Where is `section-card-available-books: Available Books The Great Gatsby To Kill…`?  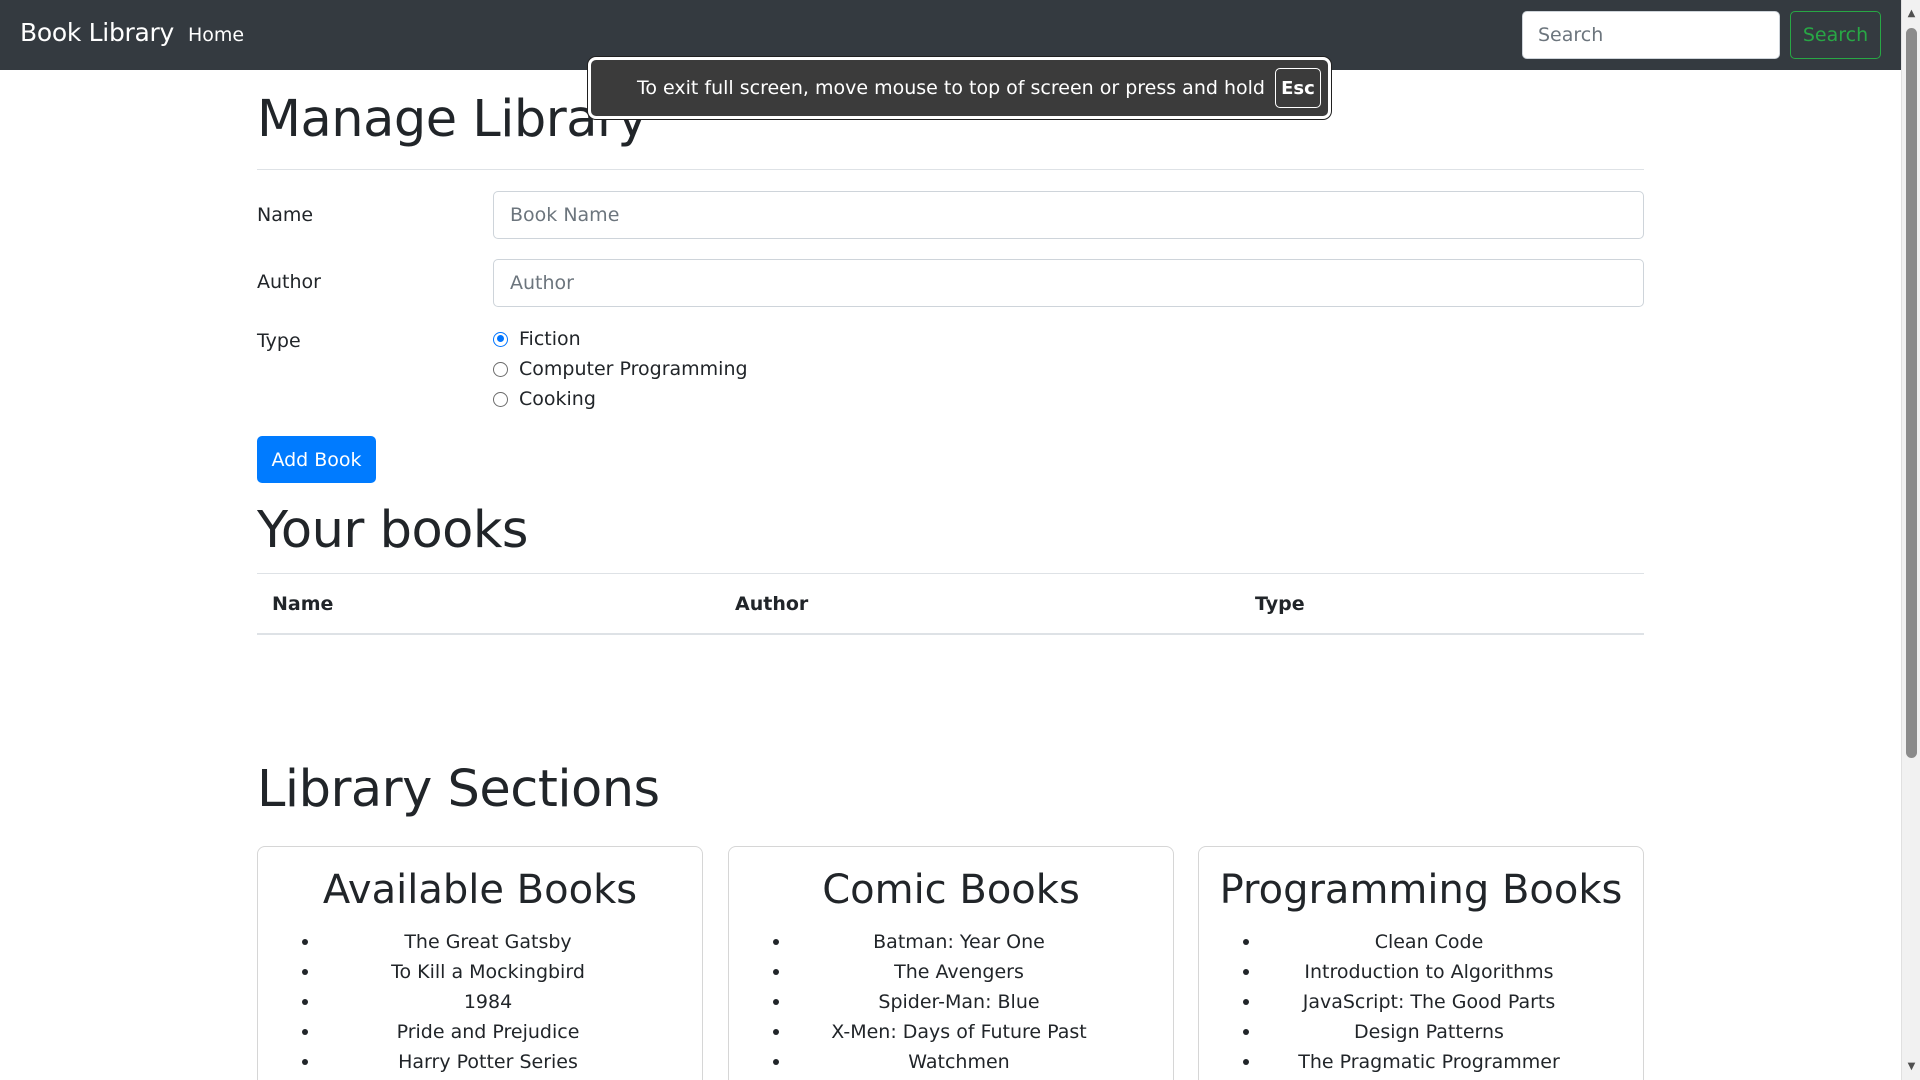
section-card-available-books: Available Books The Great Gatsby To Kill… is located at coordinates (480, 963).